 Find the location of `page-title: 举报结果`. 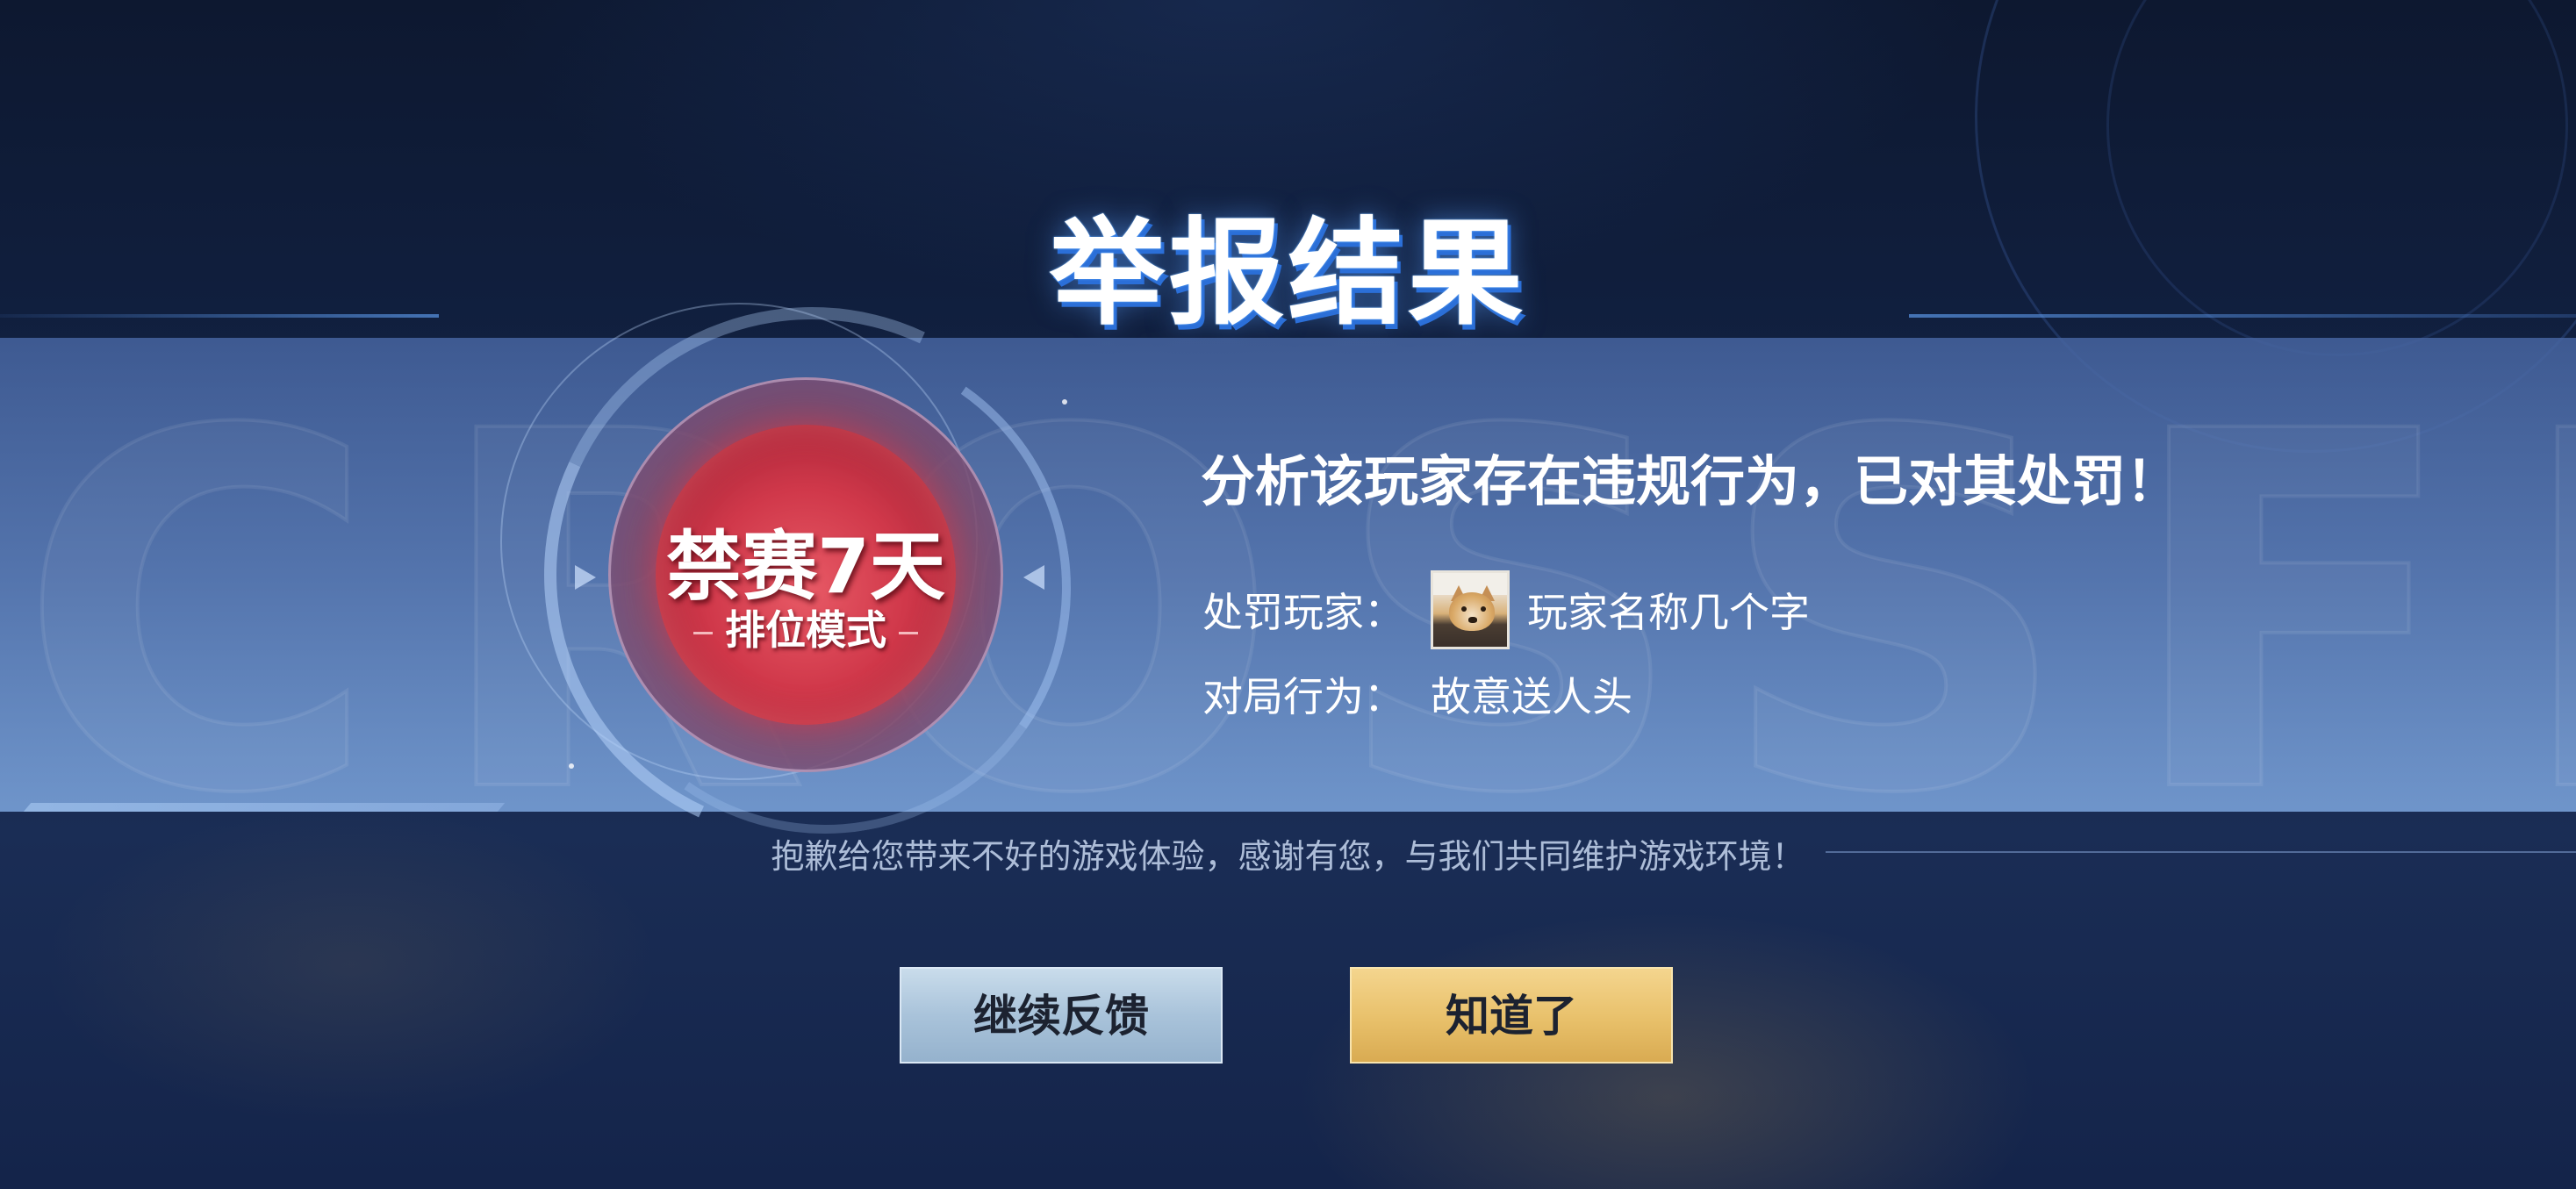

page-title: 举报结果 is located at coordinates (1288, 273).